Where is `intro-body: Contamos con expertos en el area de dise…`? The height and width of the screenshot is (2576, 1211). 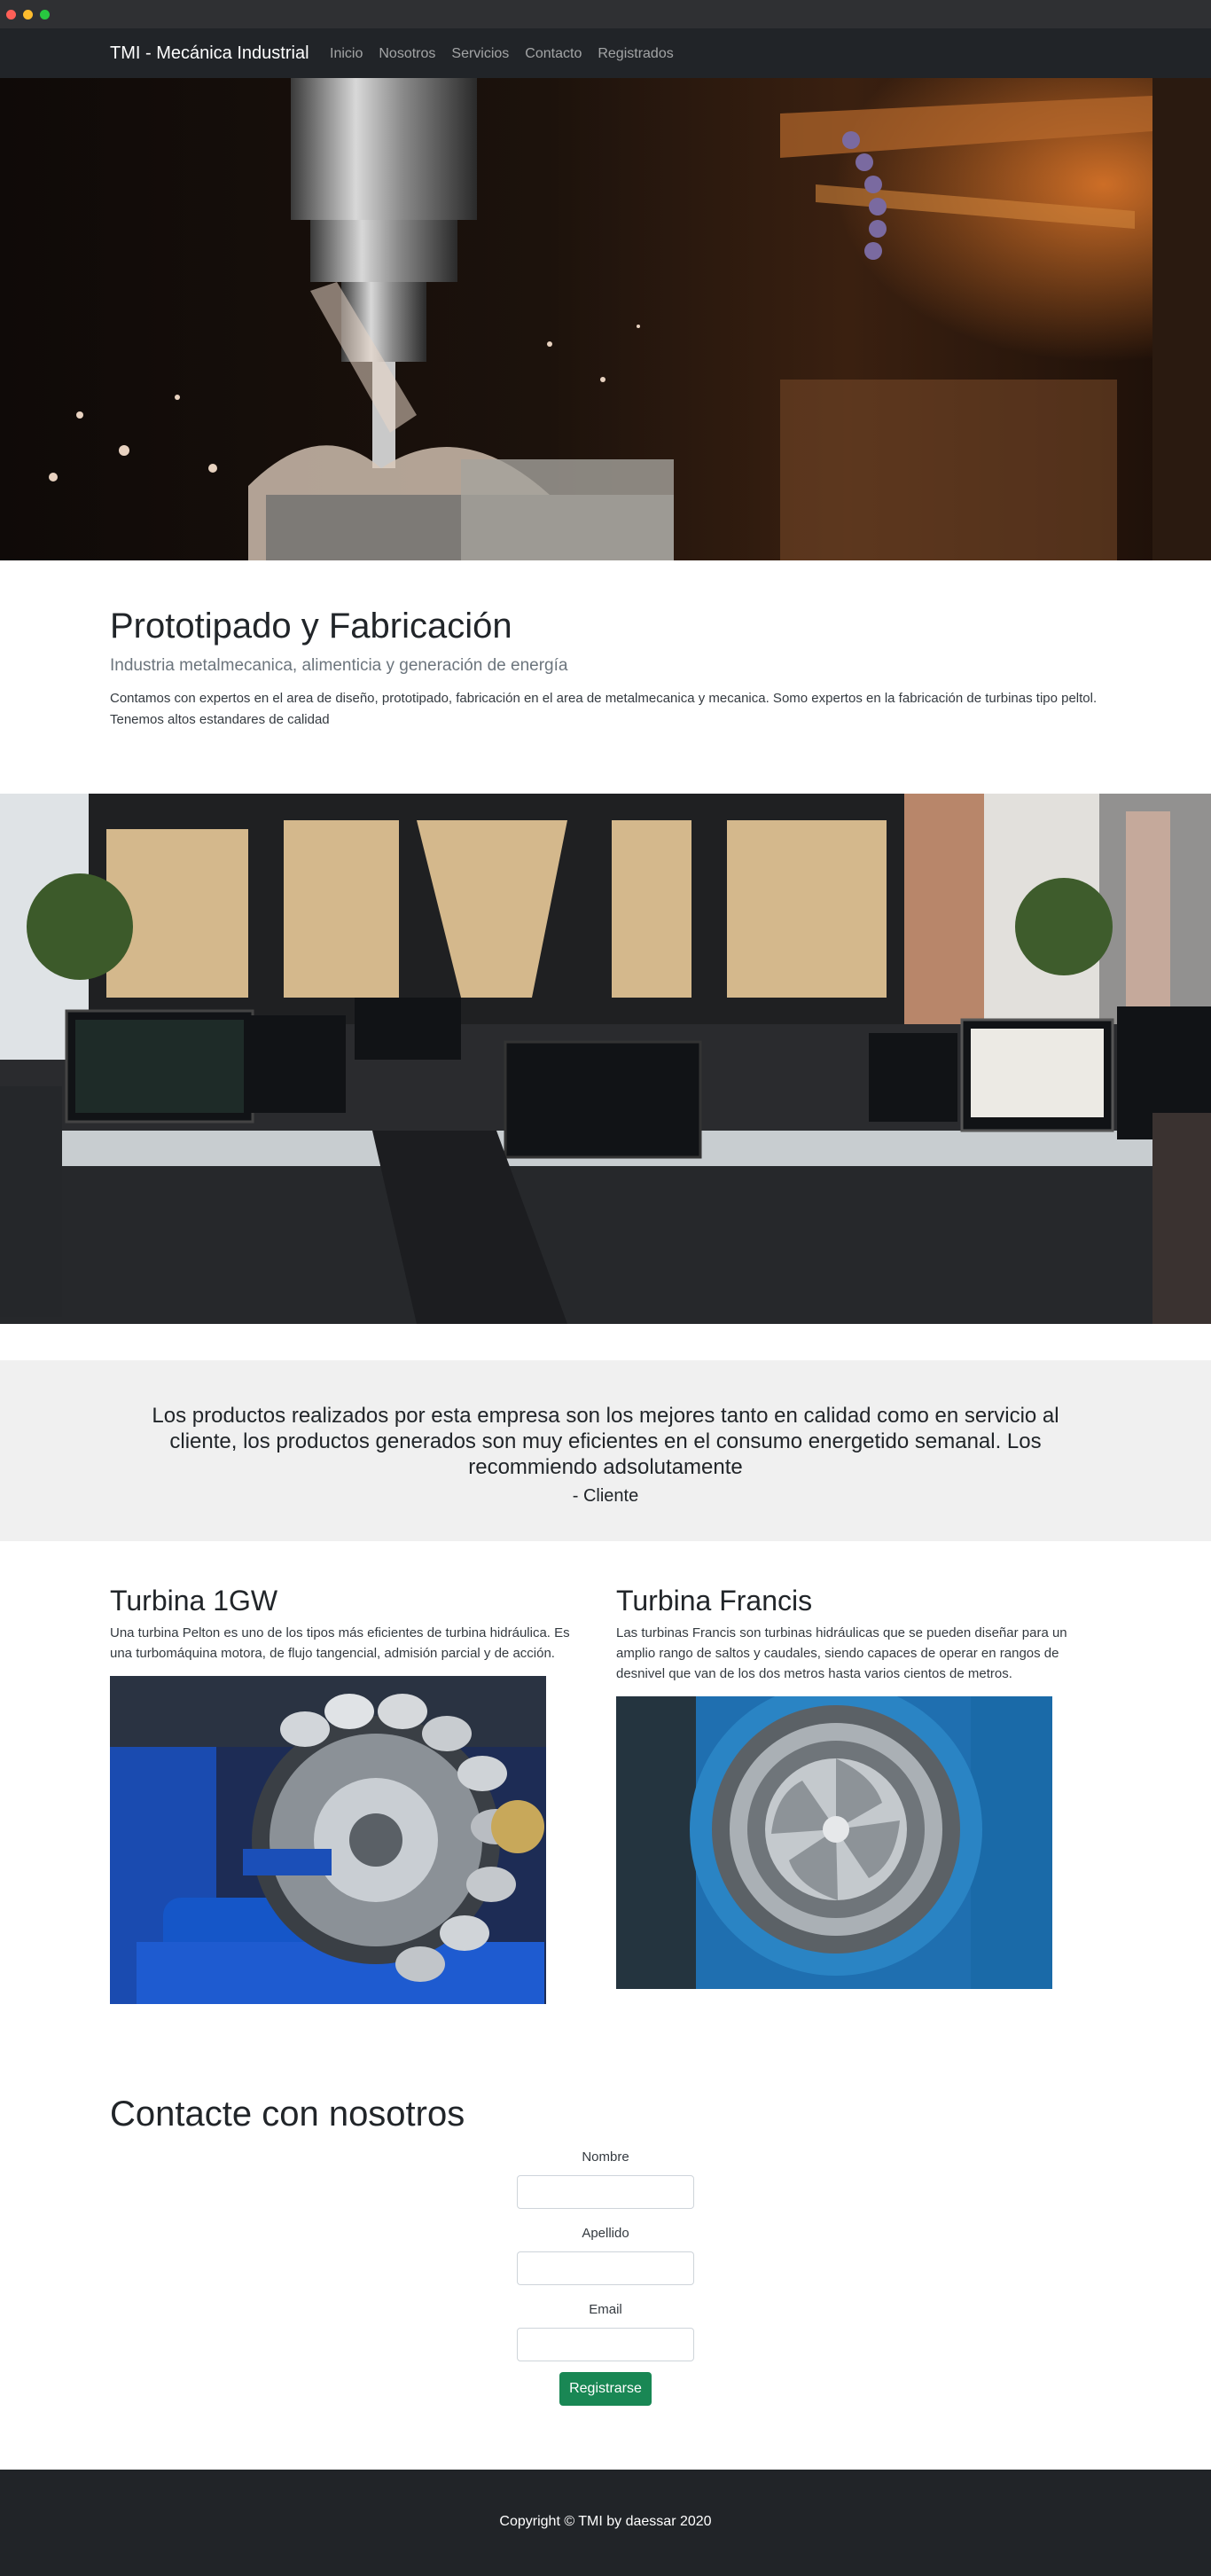 intro-body: Contamos con expertos en el area de dise… is located at coordinates (604, 709).